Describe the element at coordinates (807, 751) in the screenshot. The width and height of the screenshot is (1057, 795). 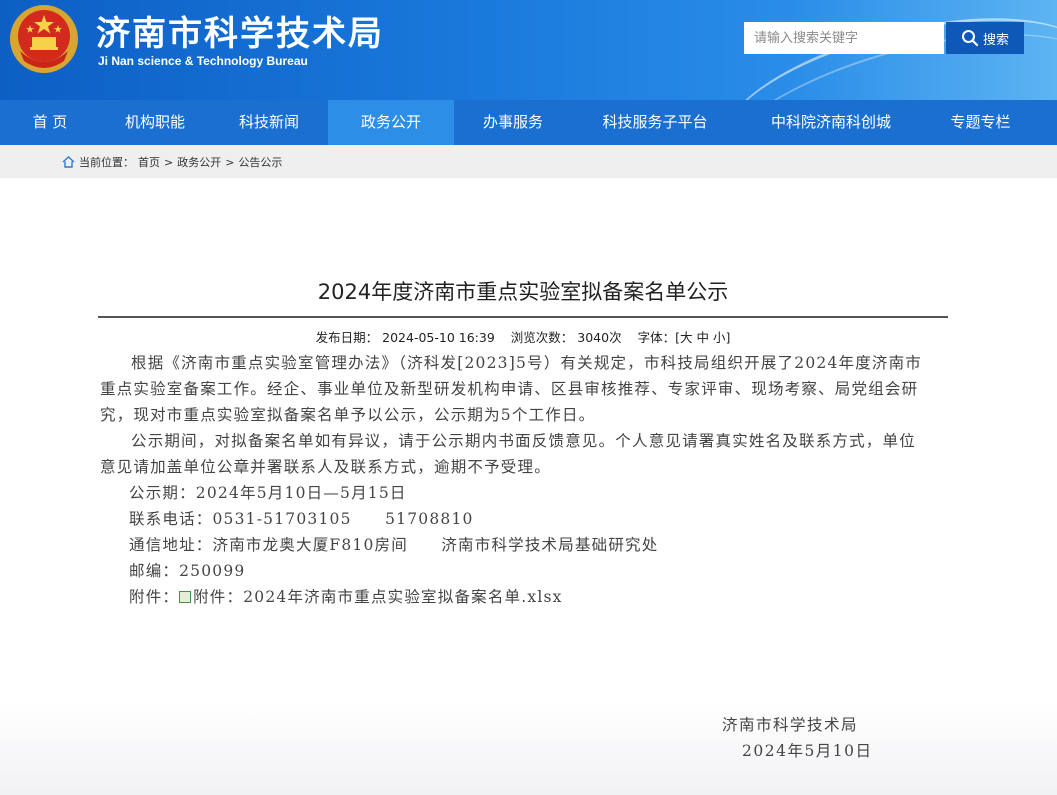
I see `signature-date: 2024年5月10日` at that location.